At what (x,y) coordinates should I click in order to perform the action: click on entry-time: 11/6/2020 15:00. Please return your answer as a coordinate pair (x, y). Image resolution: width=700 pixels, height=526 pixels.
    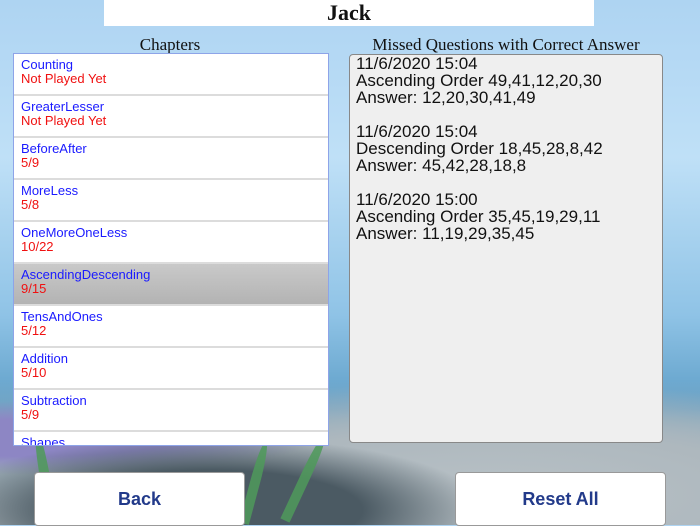
    Looking at the image, I should click on (417, 199).